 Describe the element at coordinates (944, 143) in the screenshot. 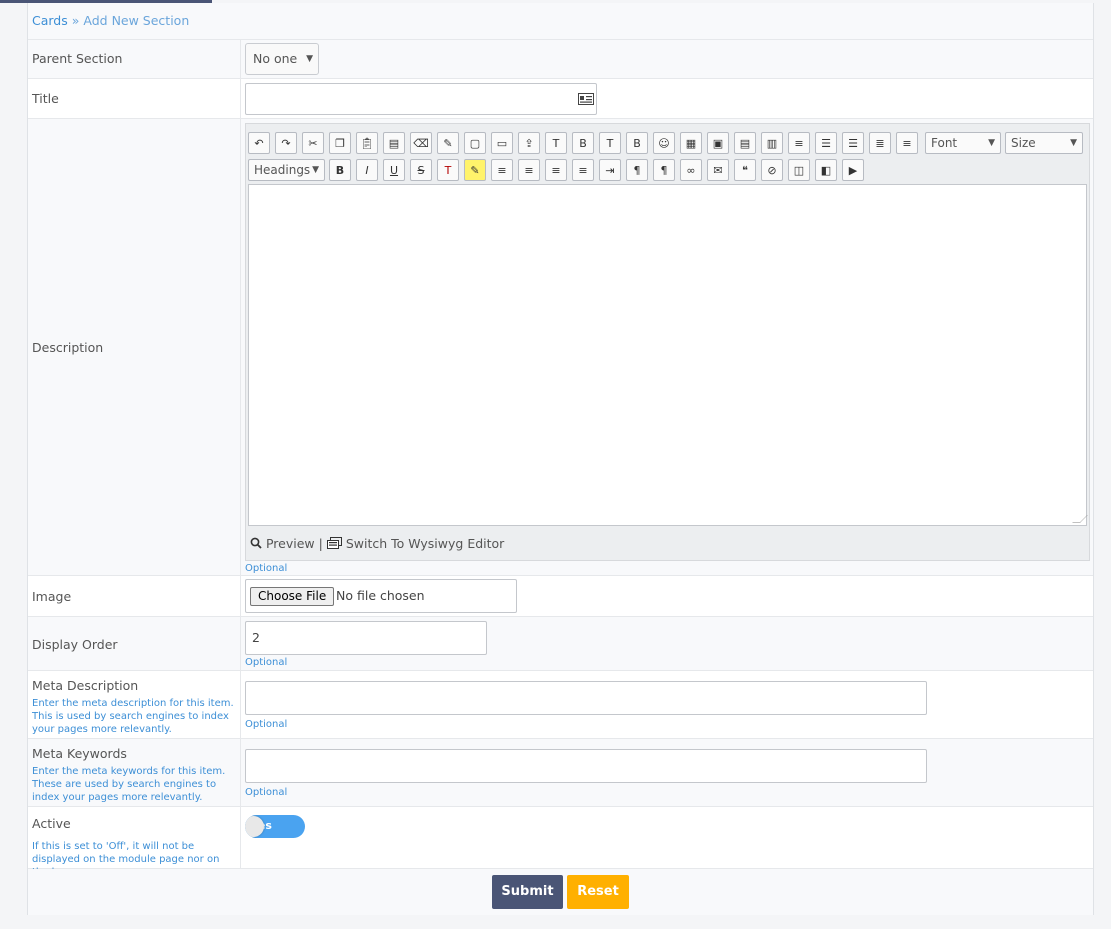

I see `font-select-label: Font` at that location.